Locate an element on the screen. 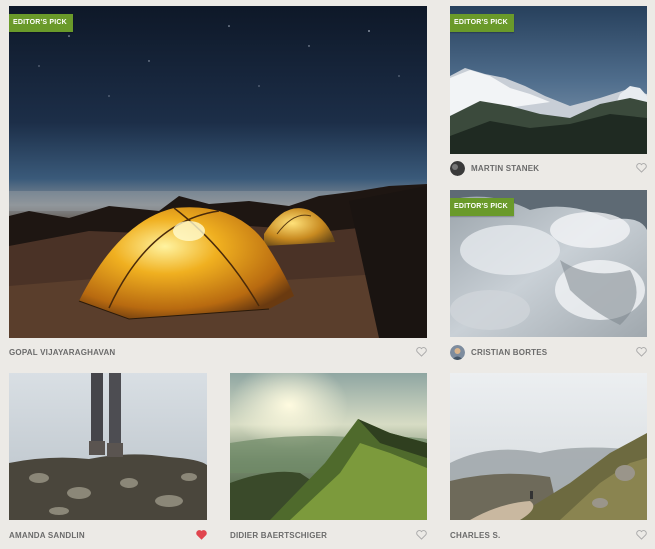 The image size is (655, 549). photo-green-ridge is located at coordinates (328, 446).